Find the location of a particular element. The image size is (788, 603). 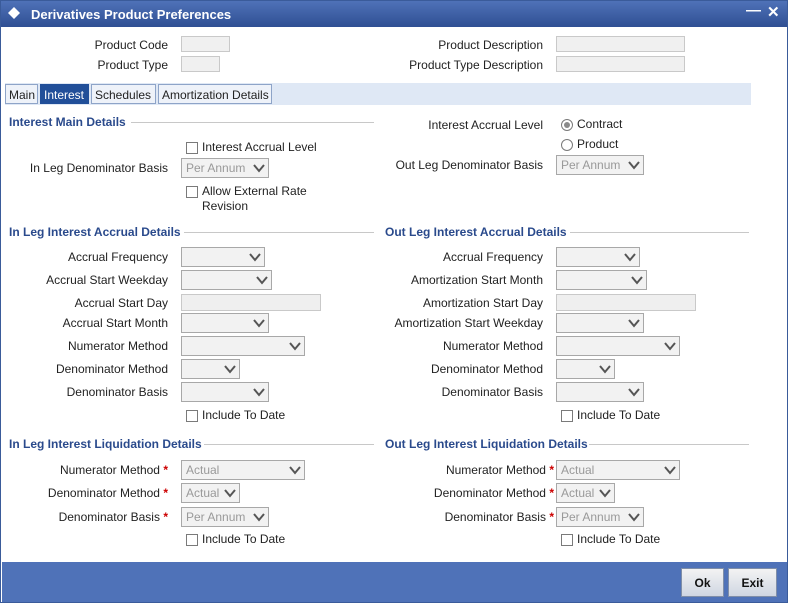

ok-button: Ok is located at coordinates (702, 582).